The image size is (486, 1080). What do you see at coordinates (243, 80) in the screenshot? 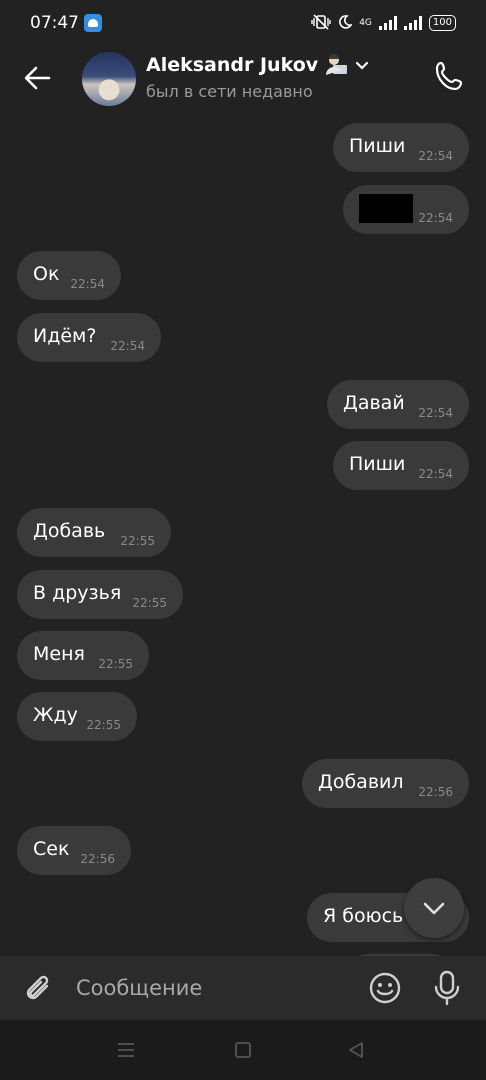
I see `chat-header: Aleksandr Jukov был в сети недавно` at bounding box center [243, 80].